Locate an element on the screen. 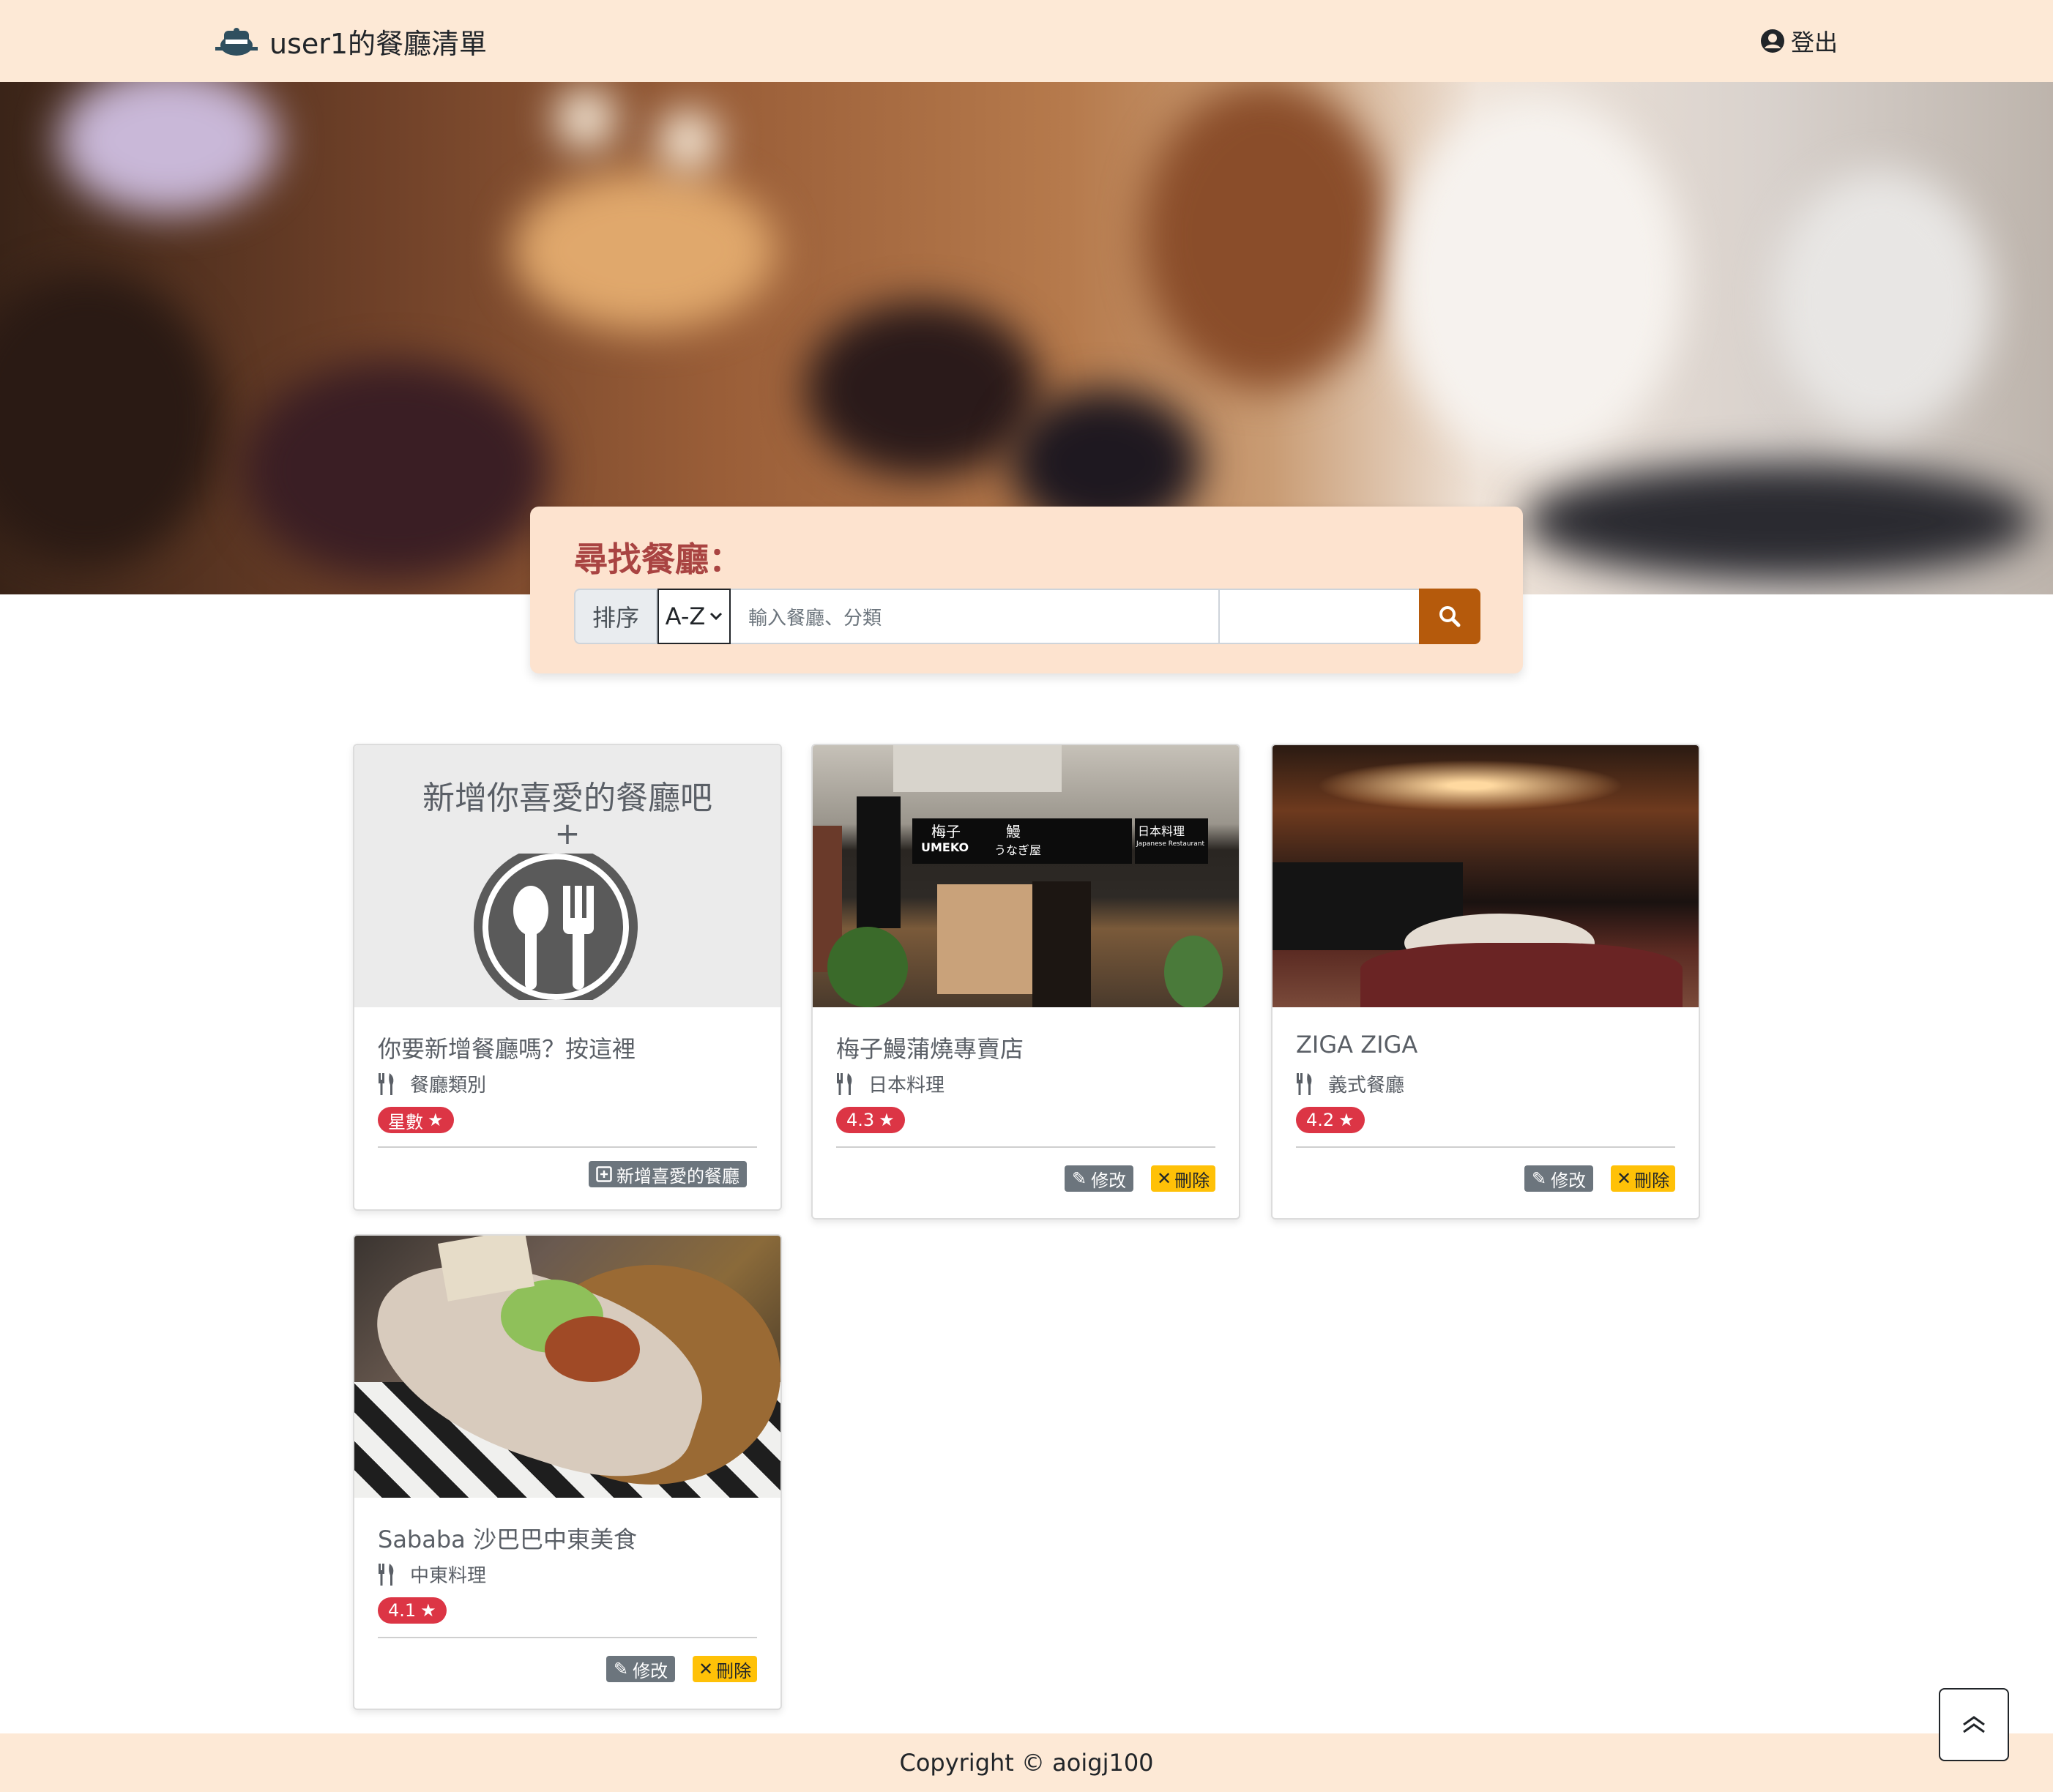 Image resolution: width=2053 pixels, height=1792 pixels. copyright-text: Copyright © aoigj100 is located at coordinates (1026, 1763).